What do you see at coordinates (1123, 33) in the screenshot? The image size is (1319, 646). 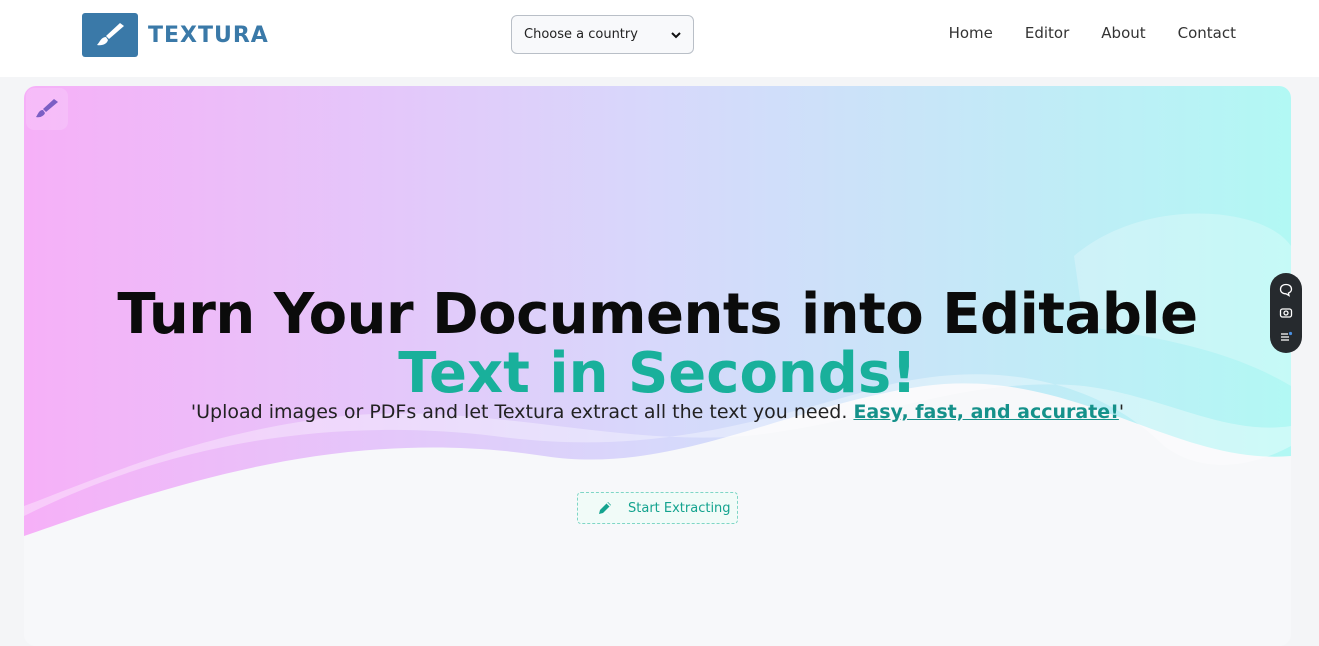 I see `nav-about: About` at bounding box center [1123, 33].